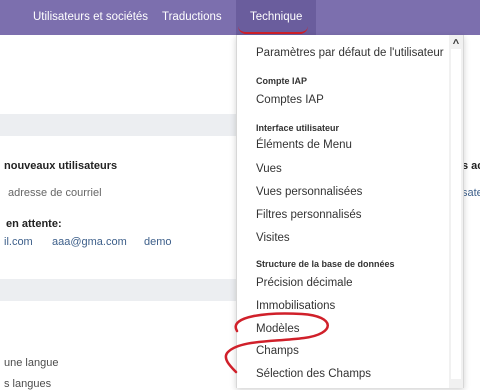 This screenshot has width=480, height=390. Describe the element at coordinates (277, 329) in the screenshot. I see `dropdown-item-models: Modèles` at that location.